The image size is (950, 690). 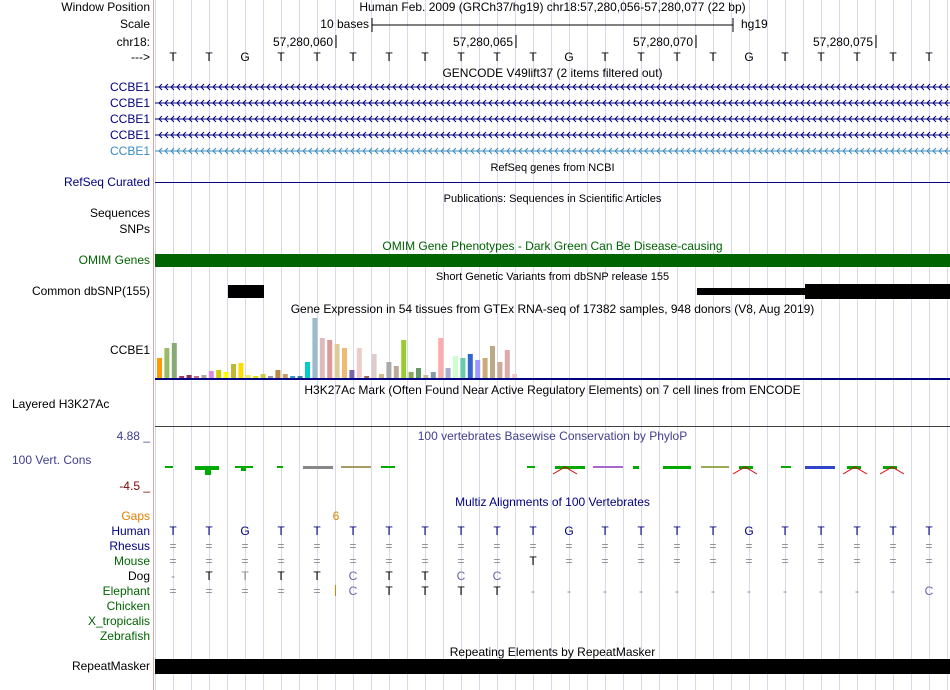 What do you see at coordinates (119, 621) in the screenshot?
I see `species-xtropicalis: X_tropicalis` at bounding box center [119, 621].